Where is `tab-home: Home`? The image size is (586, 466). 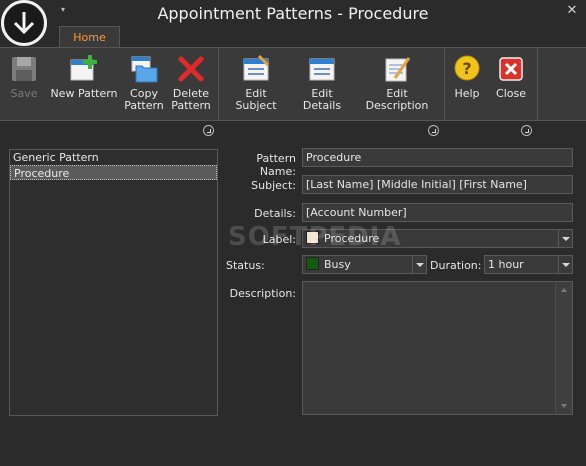
tab-home: Home is located at coordinates (89, 37).